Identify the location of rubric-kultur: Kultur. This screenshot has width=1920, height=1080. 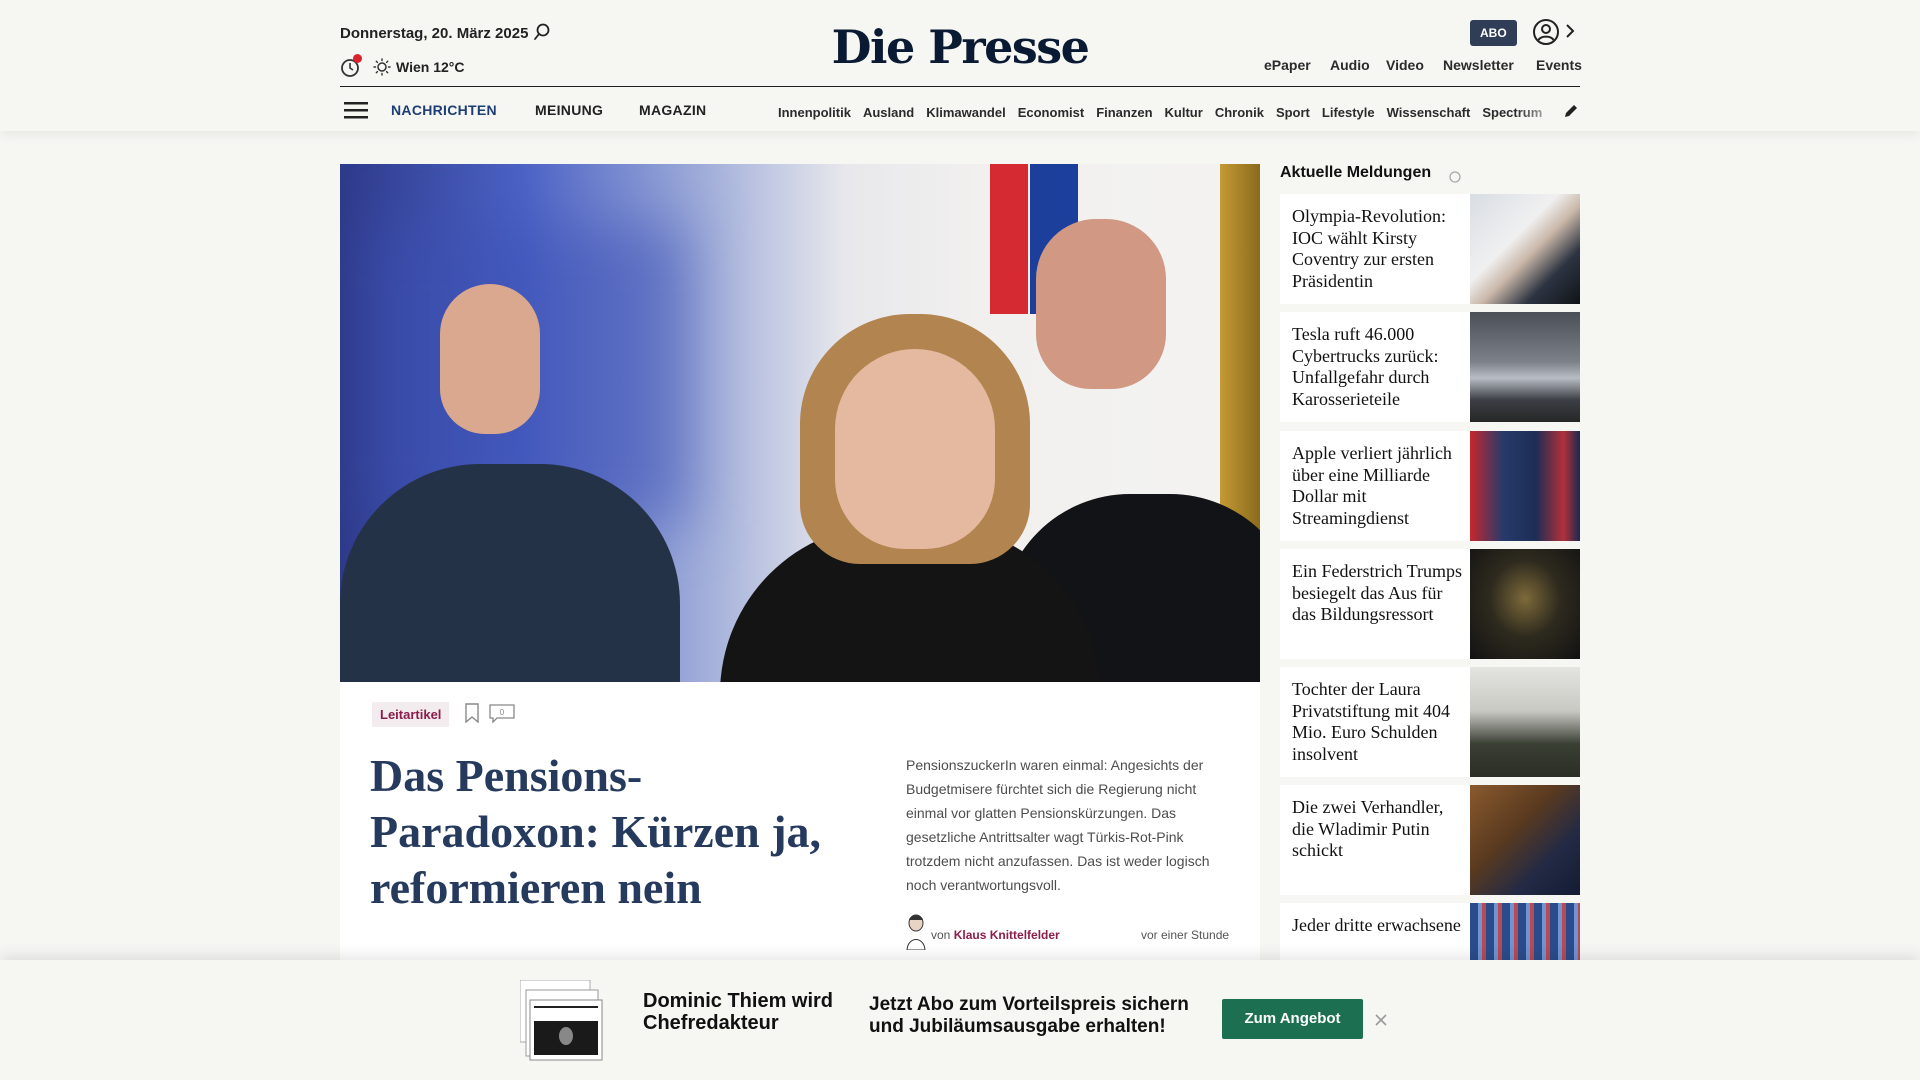
(1184, 112).